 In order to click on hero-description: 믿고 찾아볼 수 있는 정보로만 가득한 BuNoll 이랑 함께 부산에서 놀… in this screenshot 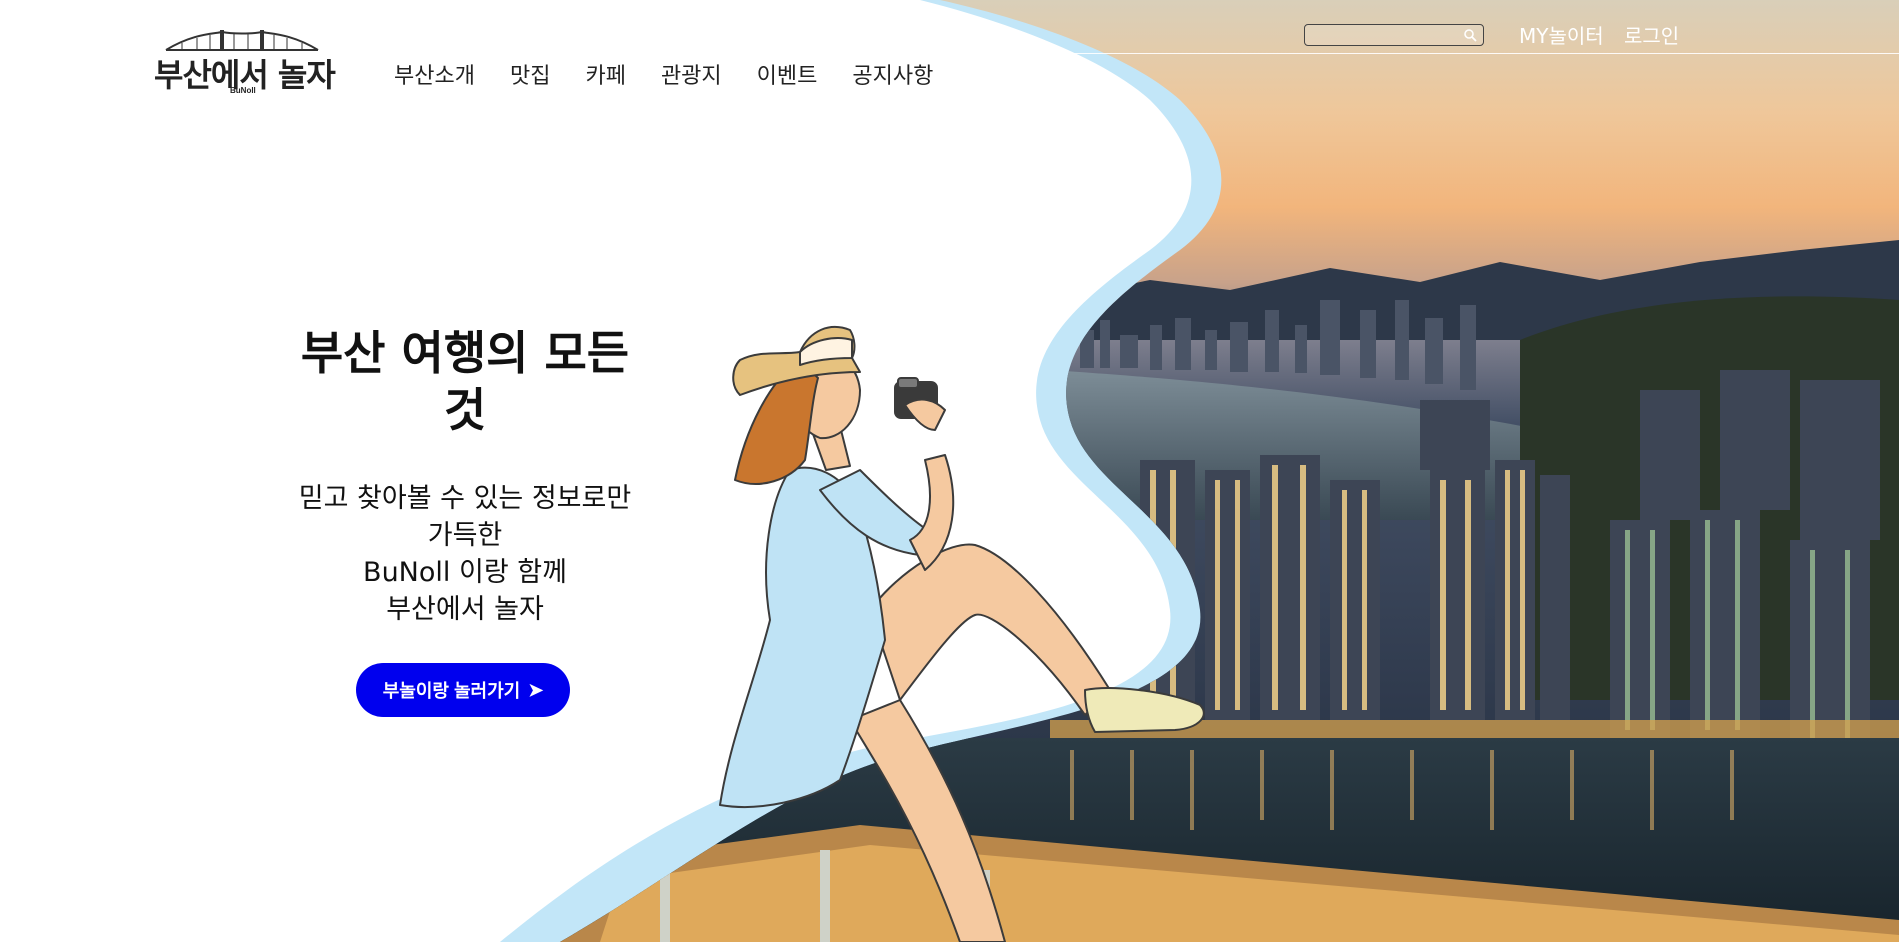, I will do `click(465, 554)`.